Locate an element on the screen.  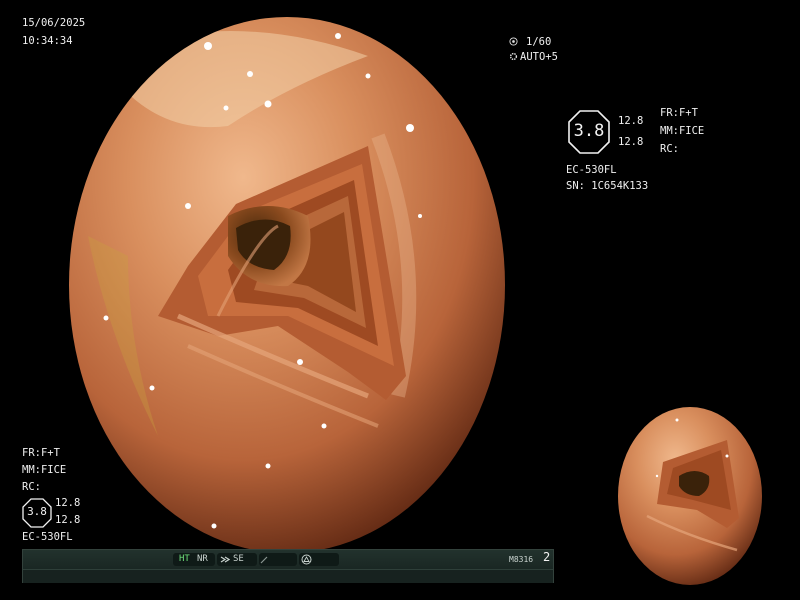
left-scope-model: EC-530FL is located at coordinates (47, 537).